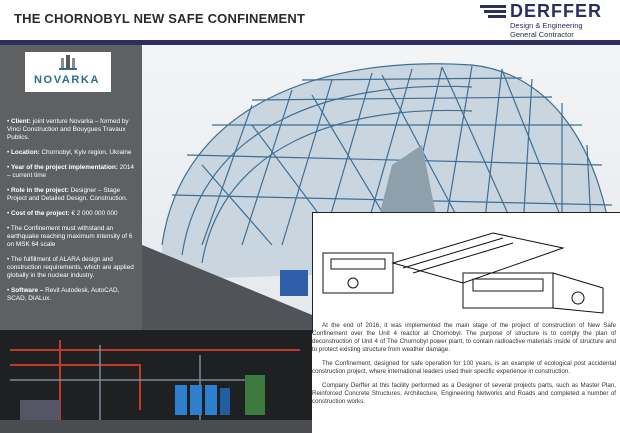 Image resolution: width=620 pixels, height=433 pixels. I want to click on page-title: THE CHORNOBYL NEW SAFE CONFINEMENT, so click(160, 18).